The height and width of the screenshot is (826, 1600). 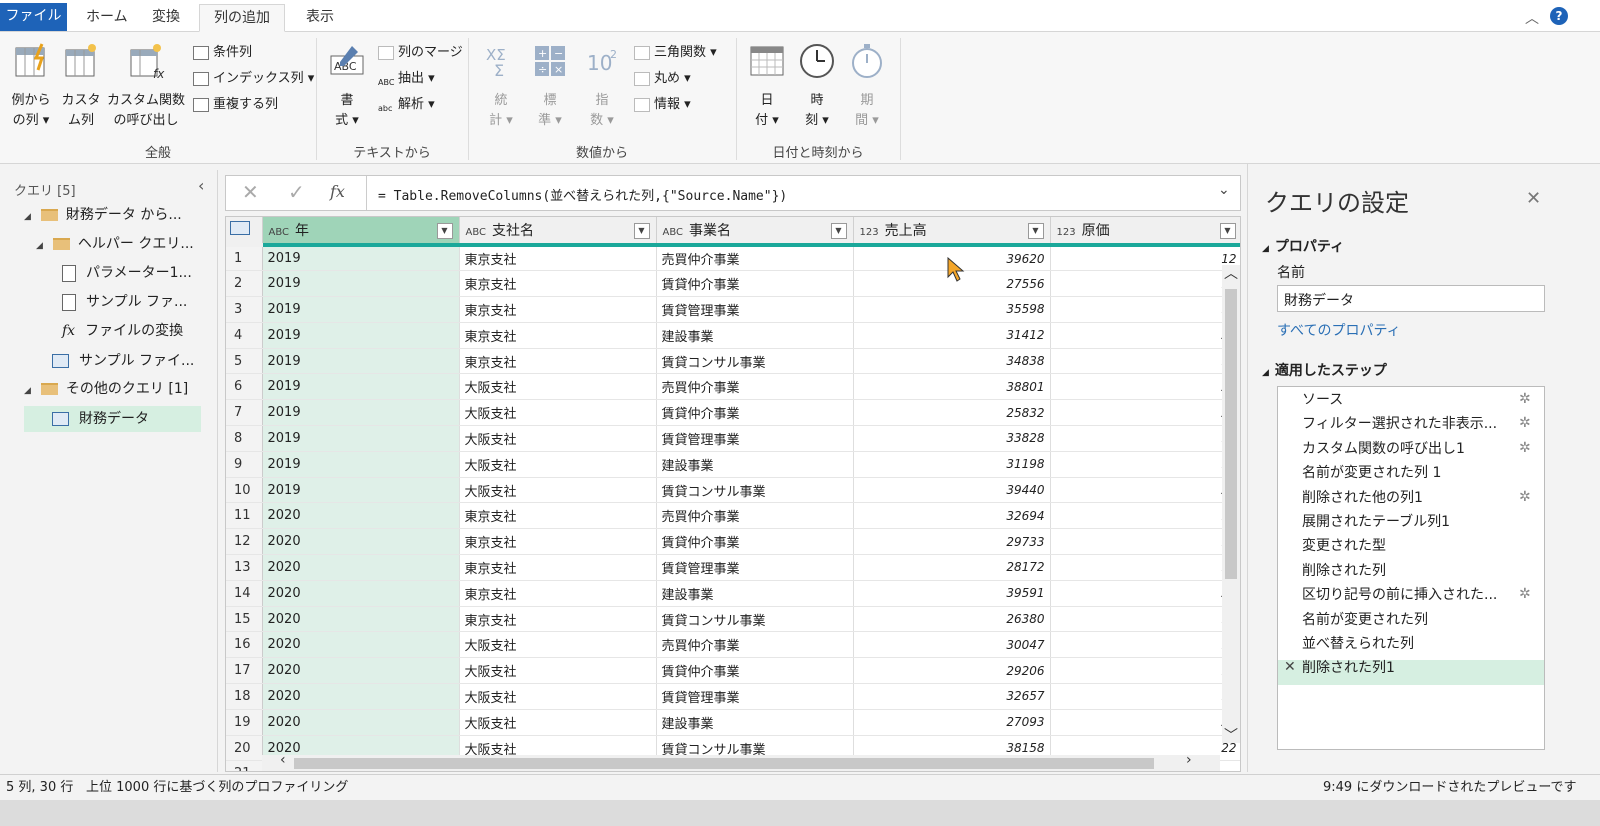 What do you see at coordinates (253, 79) in the screenshot?
I see `index-column-button: インデックス列 ▾` at bounding box center [253, 79].